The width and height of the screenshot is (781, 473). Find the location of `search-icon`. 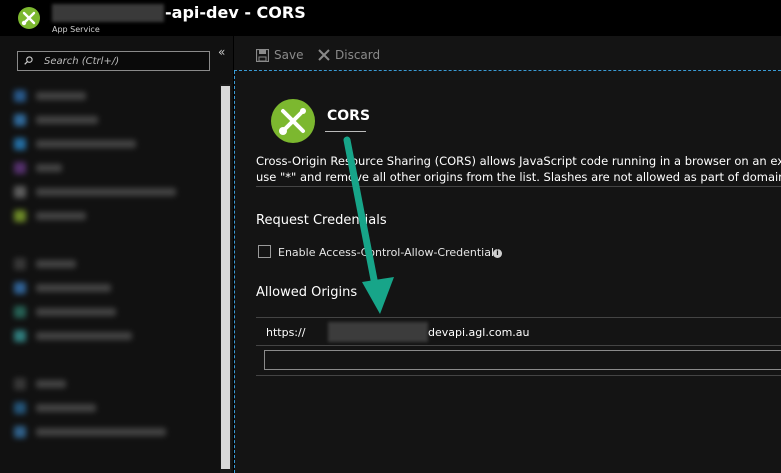

search-icon is located at coordinates (28, 60).